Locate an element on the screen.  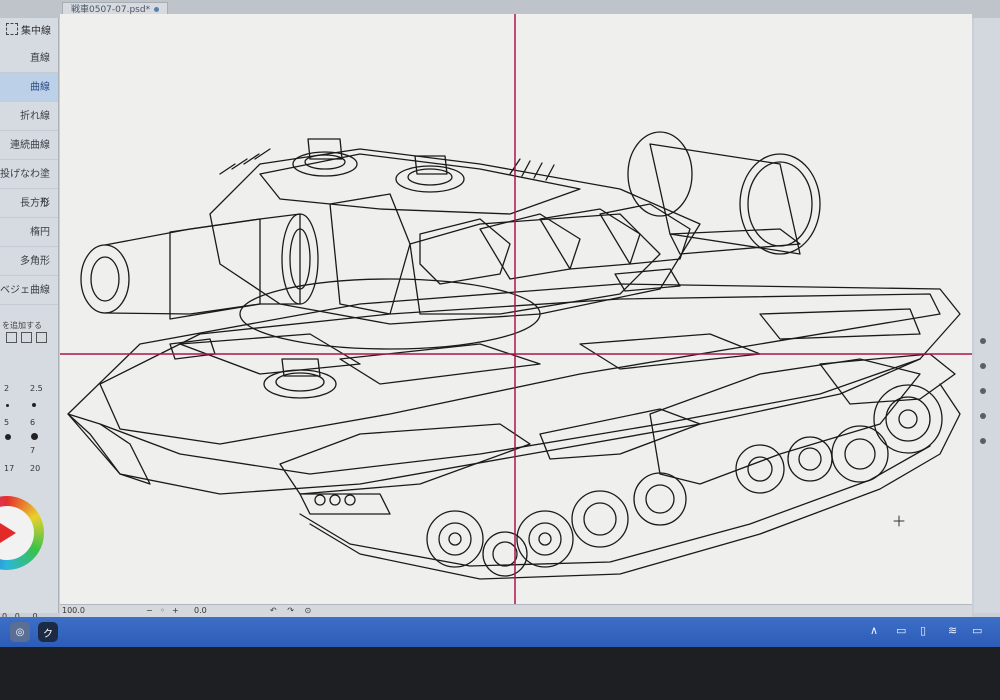
rotation-angle-value: 0.0 is located at coordinates (200, 611).